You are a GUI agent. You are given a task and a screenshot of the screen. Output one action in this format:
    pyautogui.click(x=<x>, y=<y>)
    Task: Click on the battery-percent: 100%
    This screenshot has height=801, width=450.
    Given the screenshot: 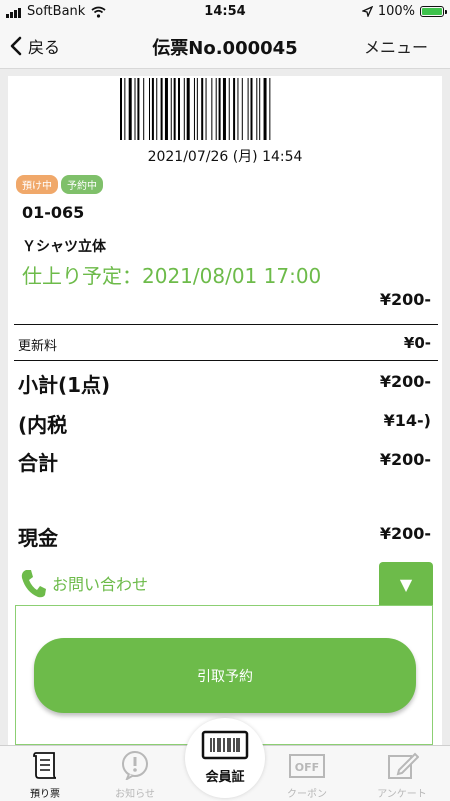 What is the action you would take?
    pyautogui.click(x=396, y=11)
    